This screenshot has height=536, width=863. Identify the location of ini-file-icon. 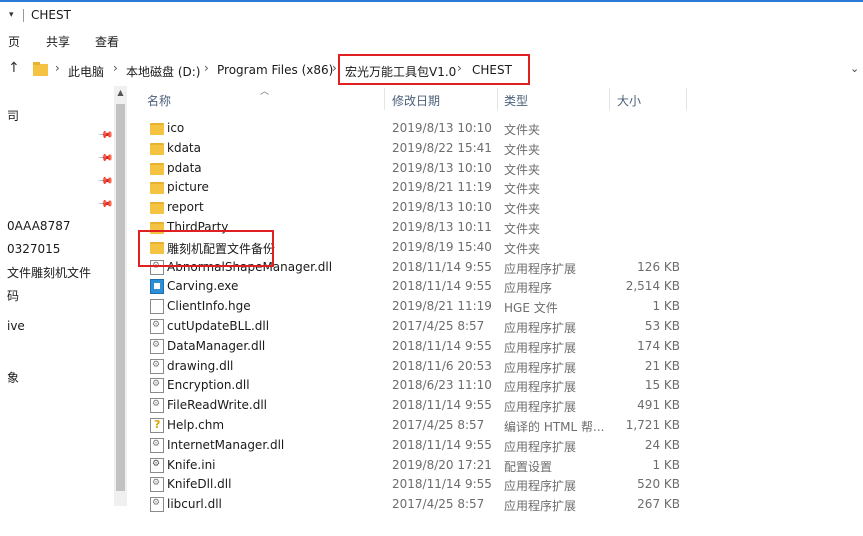
(157, 465).